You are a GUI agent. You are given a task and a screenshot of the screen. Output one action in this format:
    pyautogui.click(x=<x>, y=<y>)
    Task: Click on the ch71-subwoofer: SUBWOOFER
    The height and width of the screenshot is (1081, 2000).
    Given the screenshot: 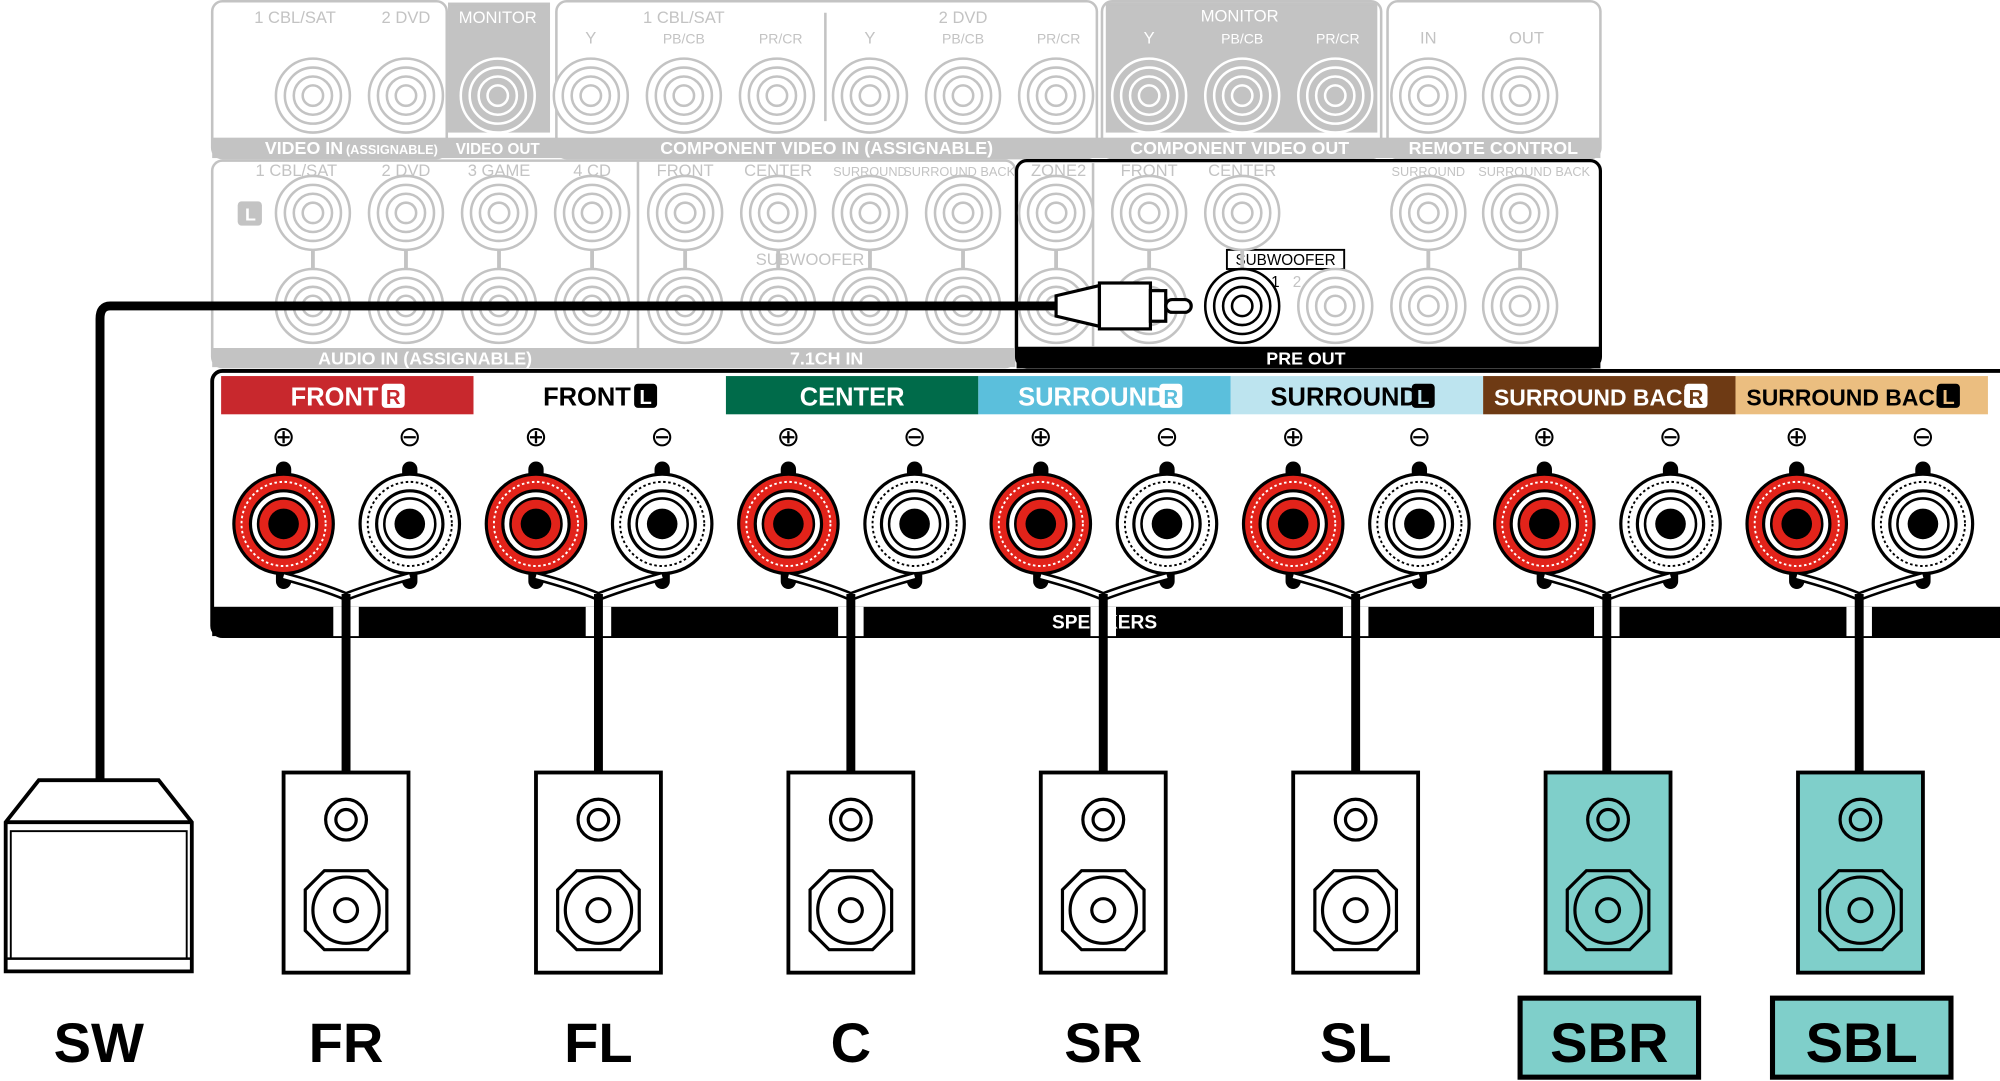 What is the action you would take?
    pyautogui.click(x=810, y=259)
    